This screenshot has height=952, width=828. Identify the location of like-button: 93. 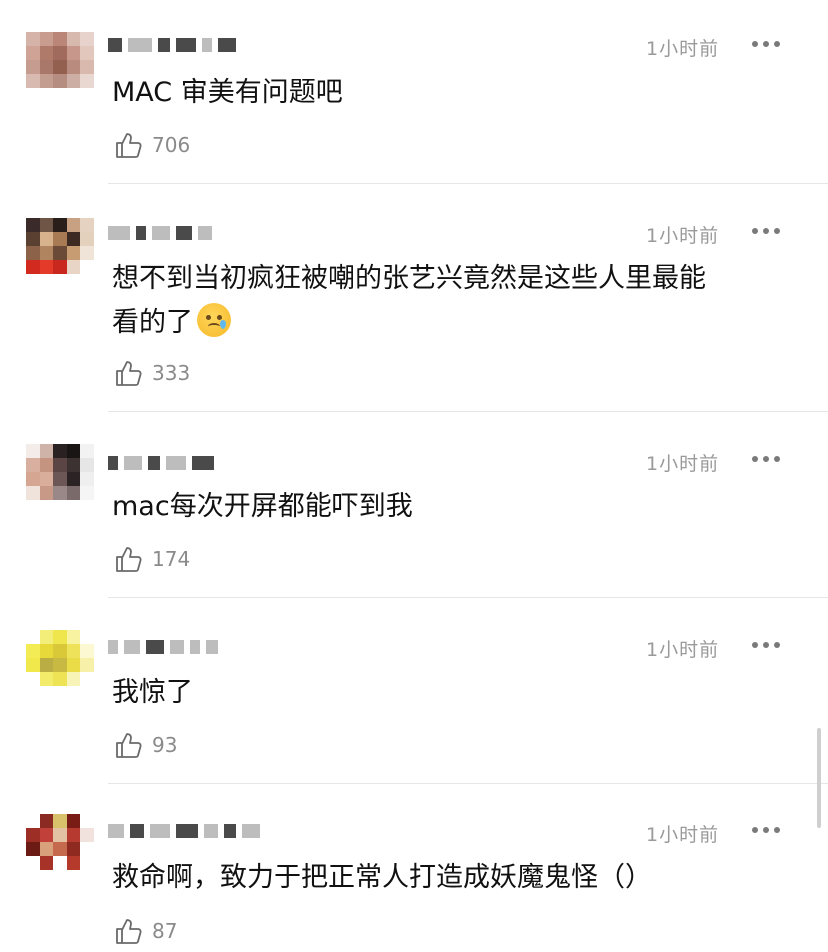
(145, 745).